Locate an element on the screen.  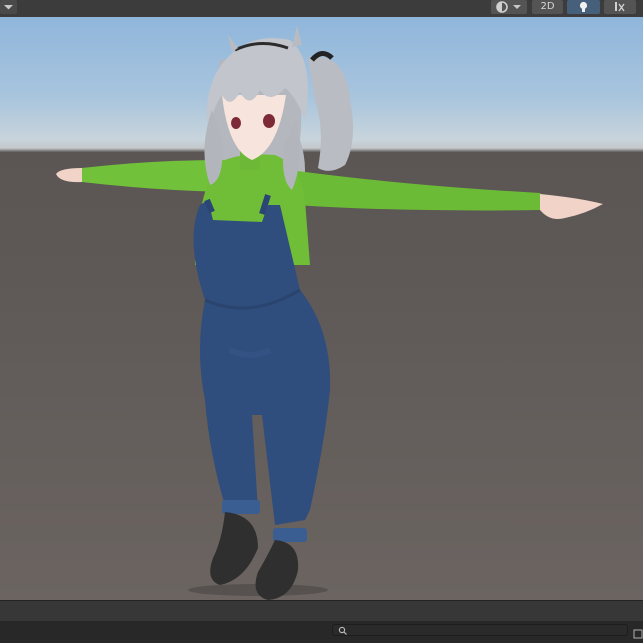
2d-toggle-button: 2D is located at coordinates (547, 7).